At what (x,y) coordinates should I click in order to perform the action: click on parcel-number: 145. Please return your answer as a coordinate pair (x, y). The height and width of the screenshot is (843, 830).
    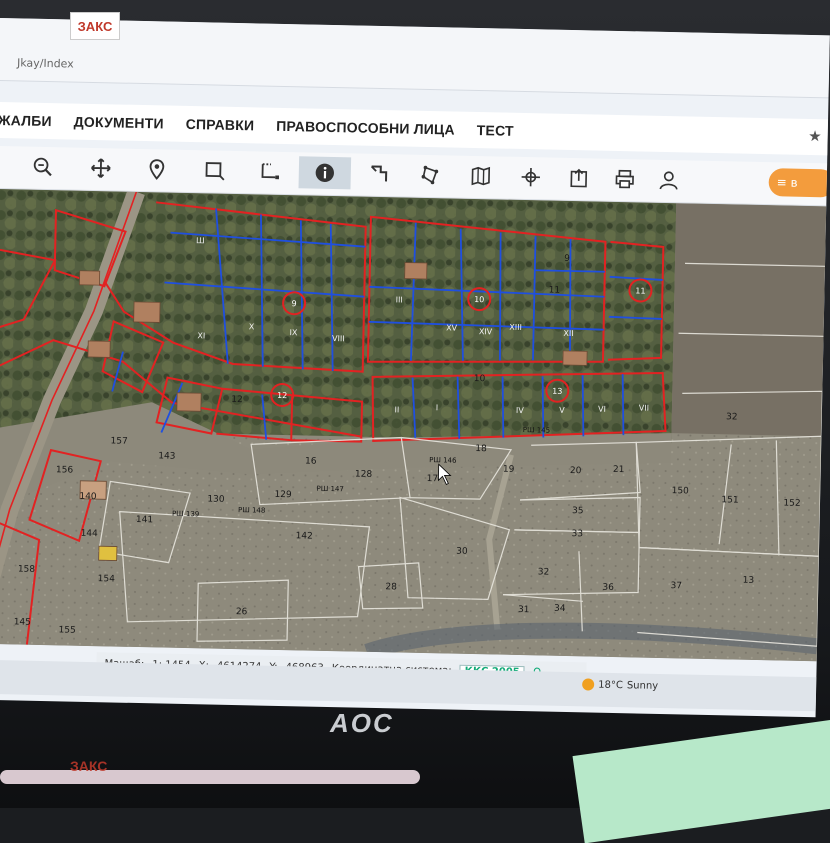
    Looking at the image, I should click on (22, 622).